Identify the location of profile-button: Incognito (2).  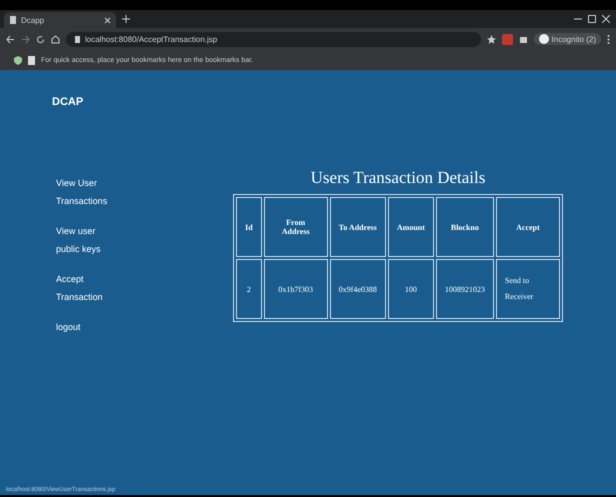
(567, 39).